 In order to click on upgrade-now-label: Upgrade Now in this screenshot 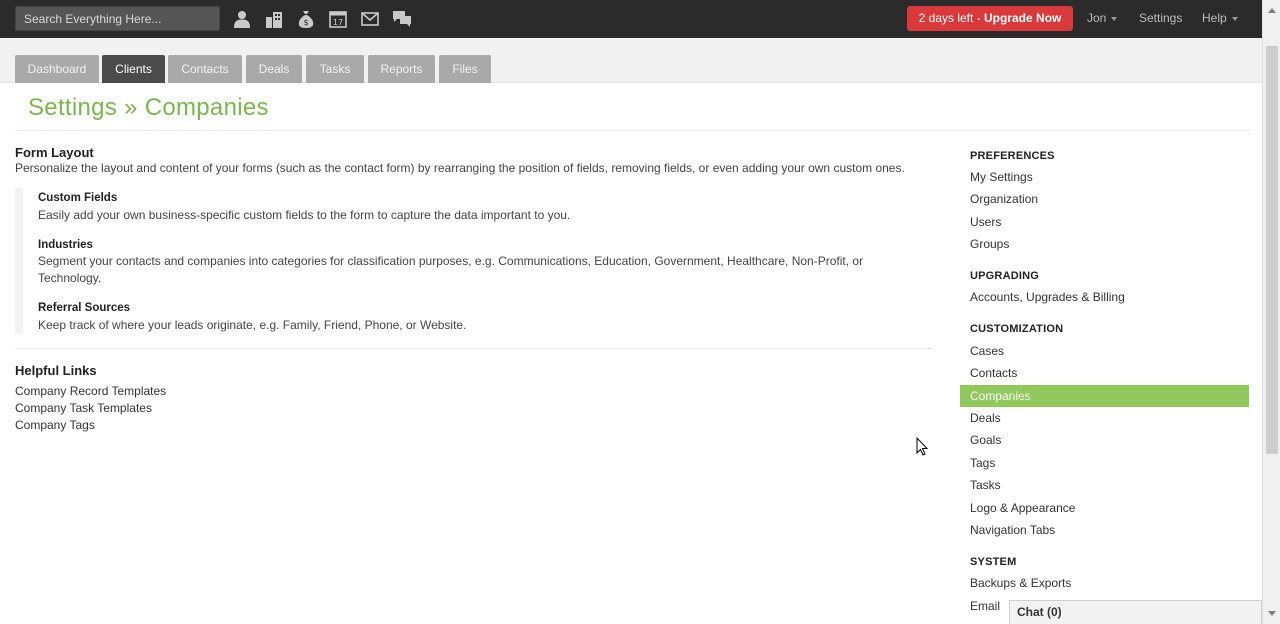, I will do `click(1023, 18)`.